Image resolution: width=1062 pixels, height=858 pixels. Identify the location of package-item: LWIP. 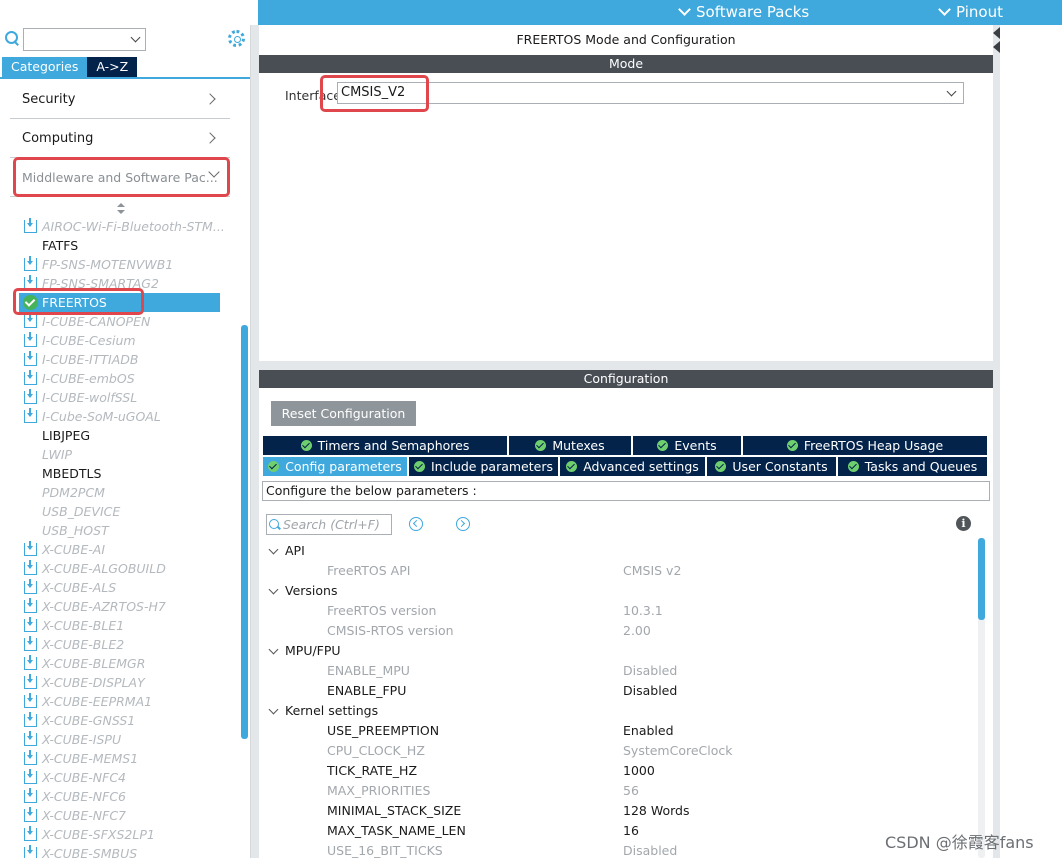
(120, 454).